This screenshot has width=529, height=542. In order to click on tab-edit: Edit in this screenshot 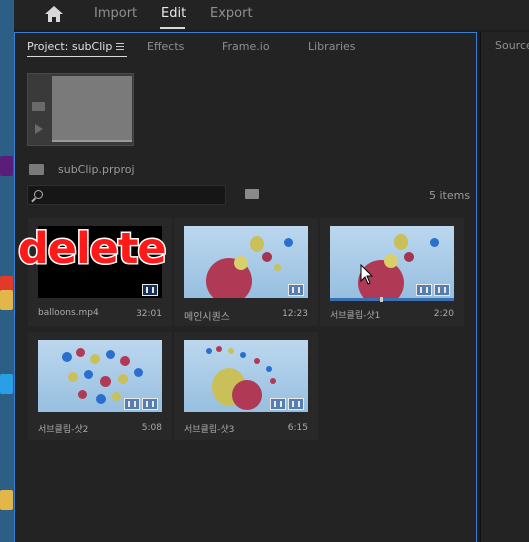, I will do `click(173, 13)`.